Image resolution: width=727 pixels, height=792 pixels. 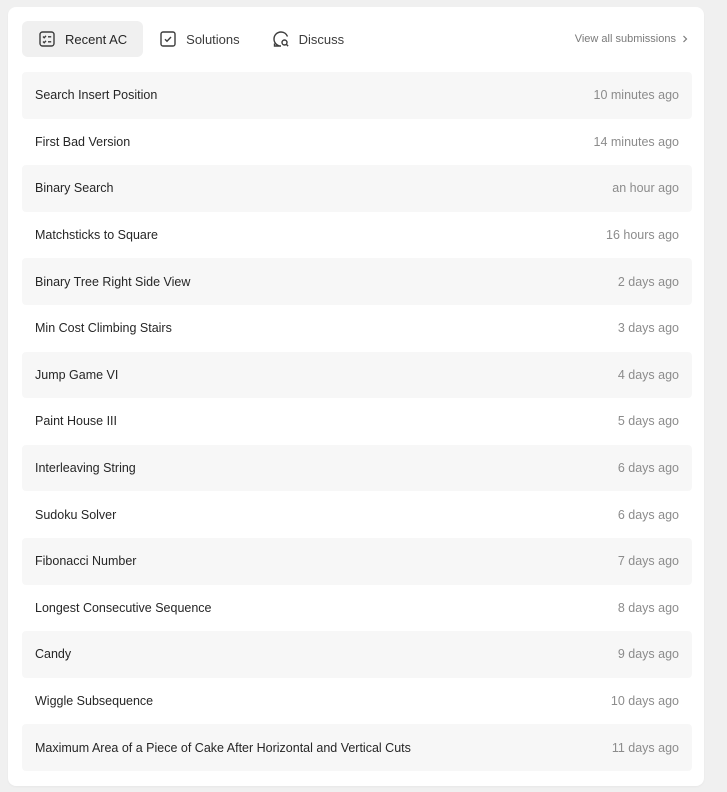 I want to click on submission-time: 2 days ago, so click(x=648, y=281).